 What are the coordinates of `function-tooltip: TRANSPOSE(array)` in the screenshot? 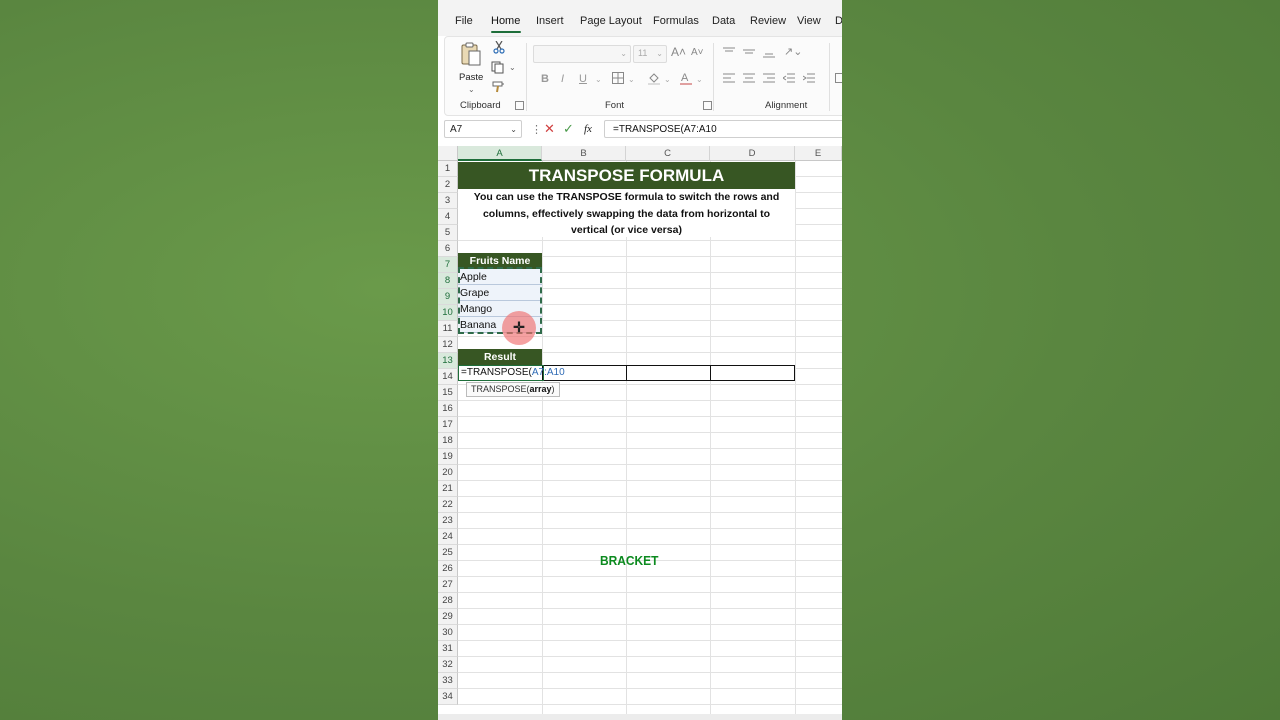 It's located at (513, 389).